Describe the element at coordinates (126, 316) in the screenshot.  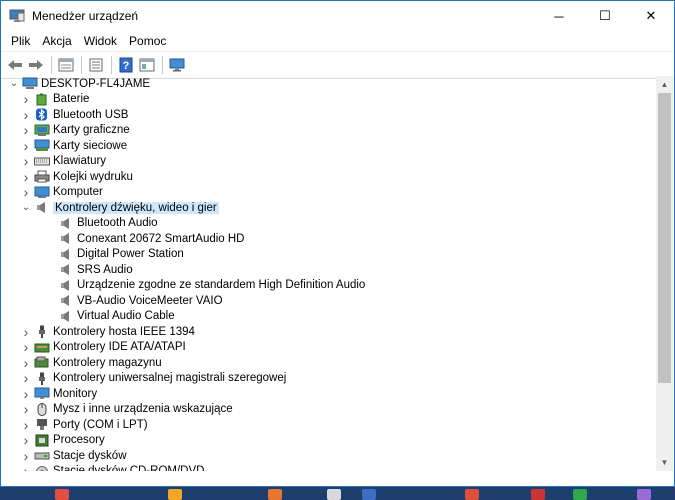
I see `tree-device-label: Virtual Audio Cable` at that location.